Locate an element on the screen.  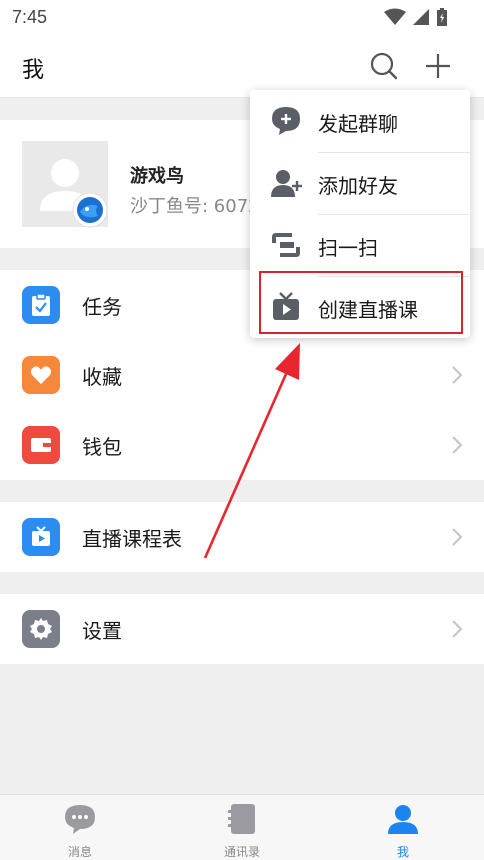
menu-item-favorites: 收藏 is located at coordinates (242, 375).